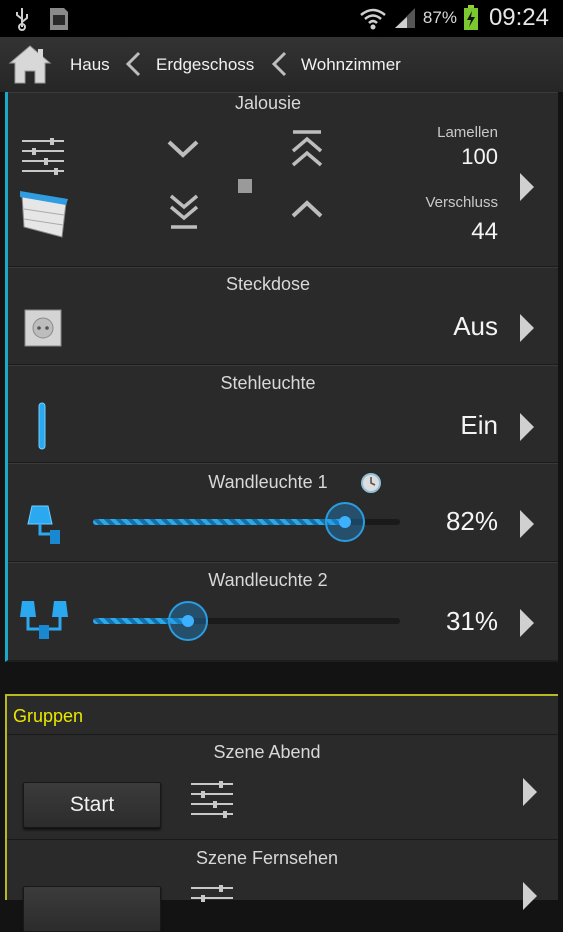  What do you see at coordinates (44, 620) in the screenshot?
I see `double-wall-lamp-icon` at bounding box center [44, 620].